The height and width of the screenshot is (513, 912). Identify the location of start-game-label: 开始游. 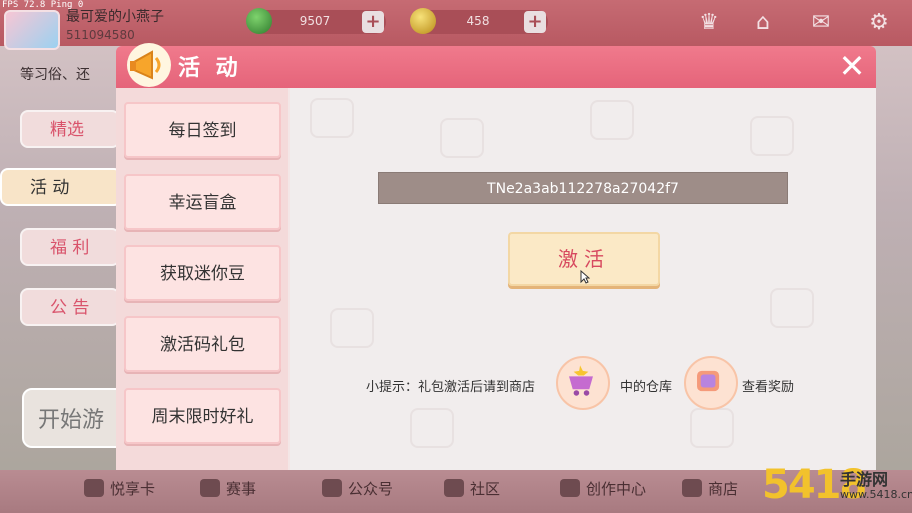
(71, 420).